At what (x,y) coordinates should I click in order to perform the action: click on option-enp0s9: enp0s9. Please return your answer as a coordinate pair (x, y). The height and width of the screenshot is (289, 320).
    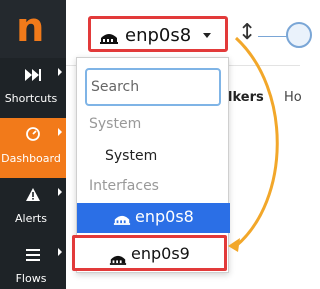
    Looking at the image, I should click on (149, 253).